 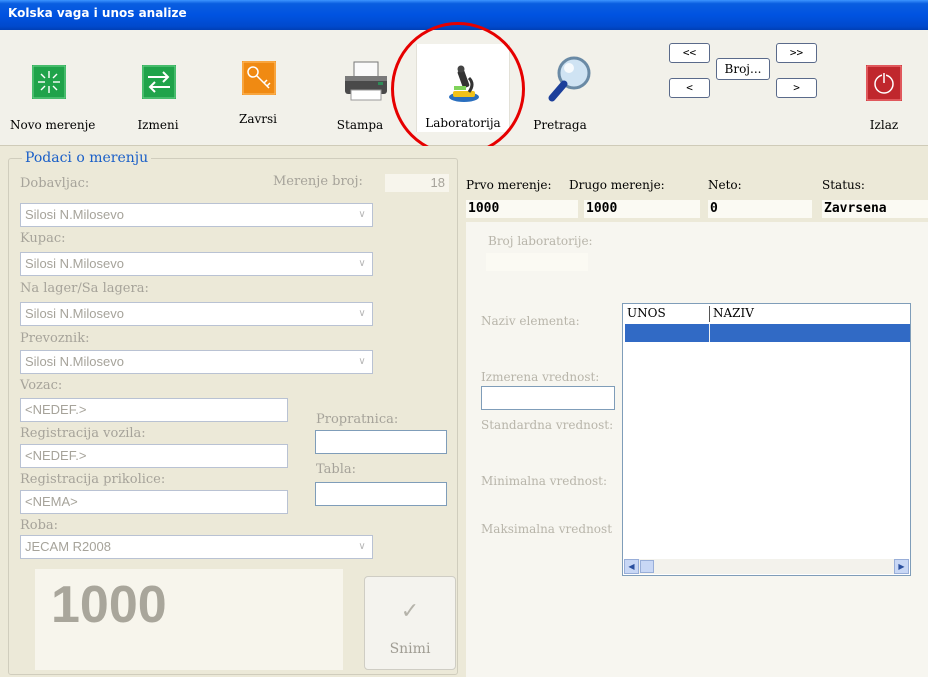 I want to click on edit-label: Izmeni, so click(x=158, y=125).